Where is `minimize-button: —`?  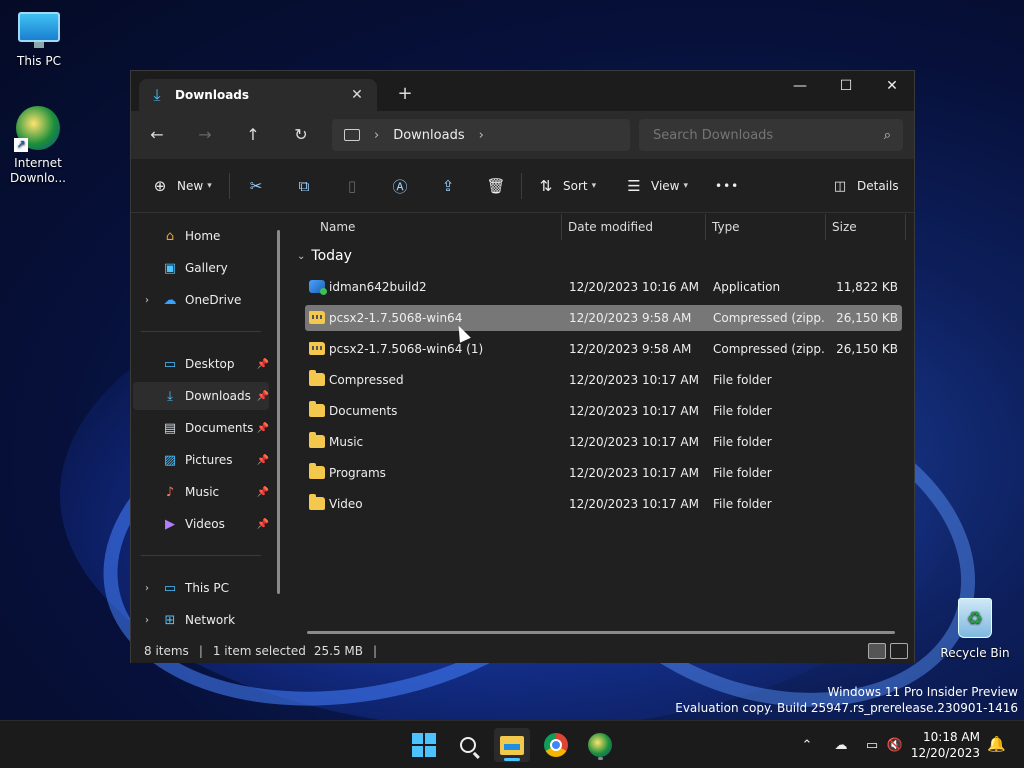
minimize-button: — is located at coordinates (800, 87).